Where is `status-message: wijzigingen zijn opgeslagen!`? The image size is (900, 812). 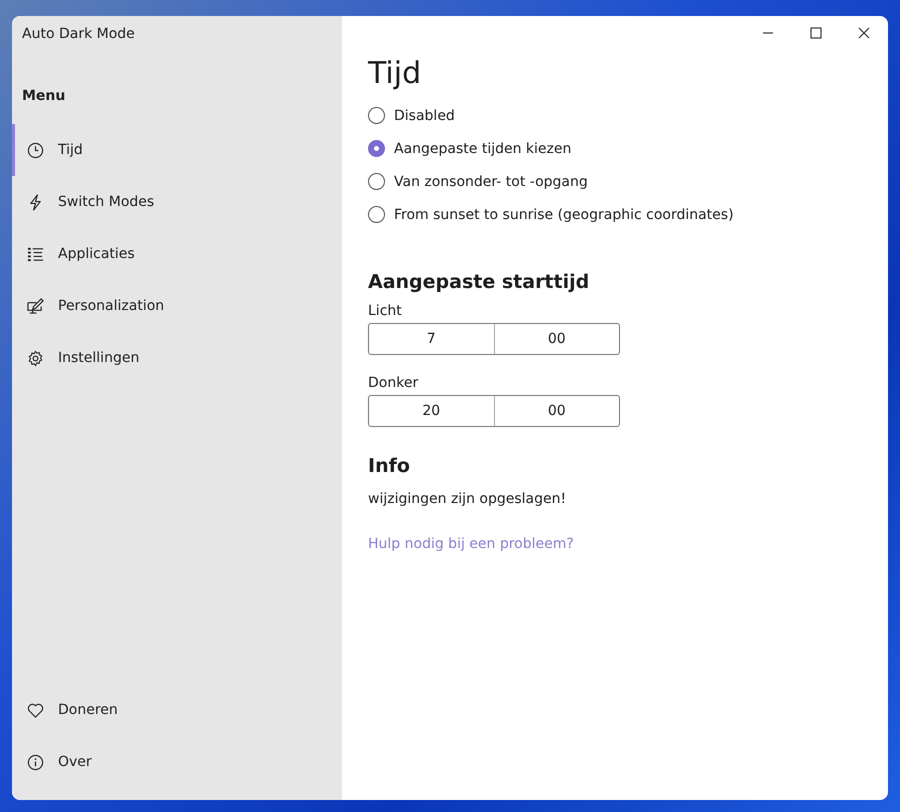
status-message: wijzigingen zijn opgeslagen! is located at coordinates (468, 499).